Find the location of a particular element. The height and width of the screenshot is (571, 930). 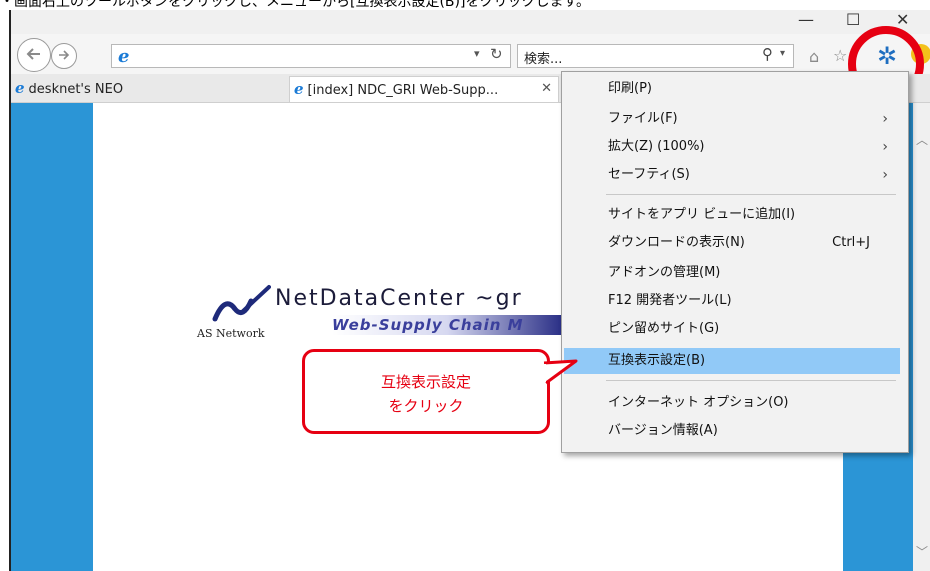

menu-item-zoom: 拡大(Z) (100%) › is located at coordinates (732, 147).